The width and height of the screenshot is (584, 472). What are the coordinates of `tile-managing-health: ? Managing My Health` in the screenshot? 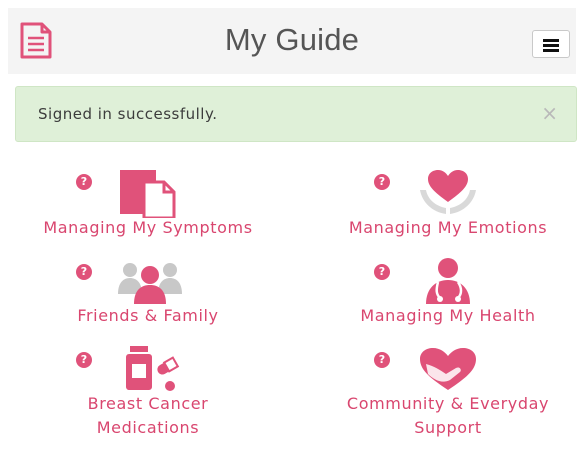 It's located at (446, 294).